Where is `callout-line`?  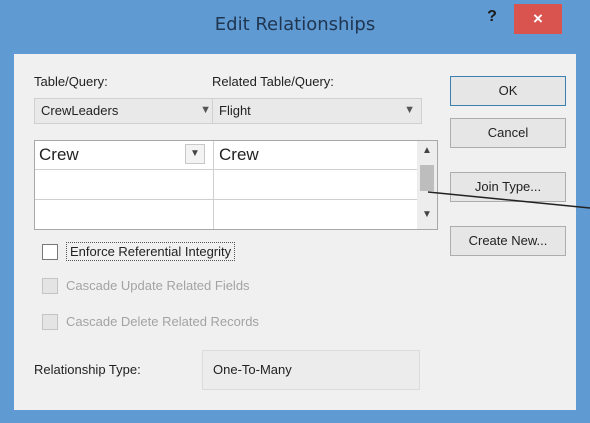
callout-line is located at coordinates (508, 200).